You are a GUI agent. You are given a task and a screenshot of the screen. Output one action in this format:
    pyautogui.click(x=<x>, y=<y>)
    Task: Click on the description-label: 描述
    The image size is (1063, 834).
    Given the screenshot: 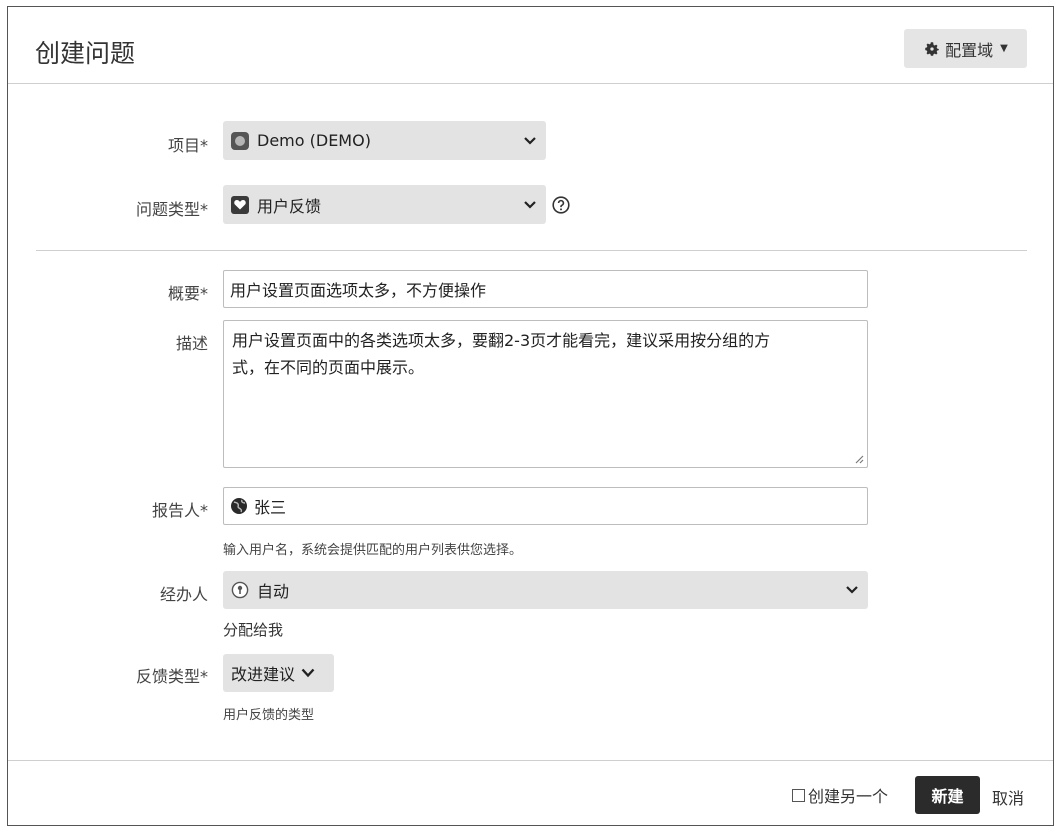 What is the action you would take?
    pyautogui.click(x=191, y=343)
    